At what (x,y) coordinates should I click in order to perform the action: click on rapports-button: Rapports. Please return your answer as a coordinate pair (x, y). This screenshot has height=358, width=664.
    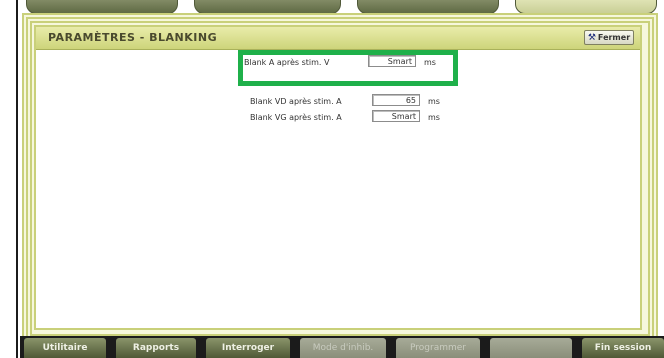
    Looking at the image, I should click on (156, 348).